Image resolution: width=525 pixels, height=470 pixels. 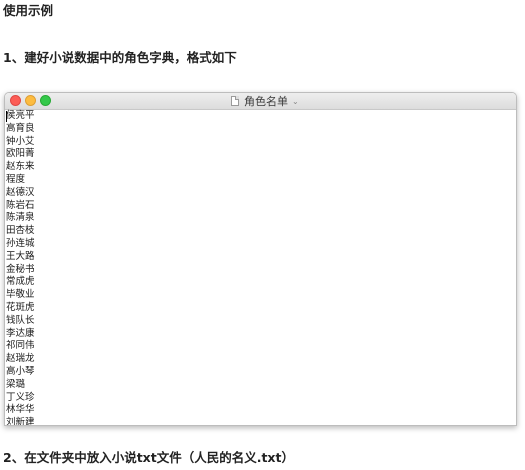 I want to click on name-line: 花斑虎, so click(x=20, y=307).